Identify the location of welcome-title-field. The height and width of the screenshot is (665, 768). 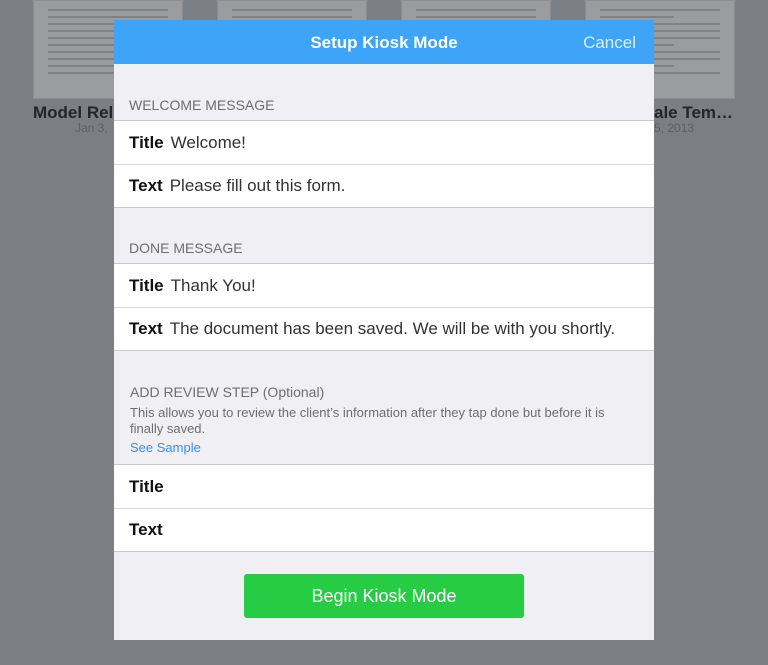
(412, 142).